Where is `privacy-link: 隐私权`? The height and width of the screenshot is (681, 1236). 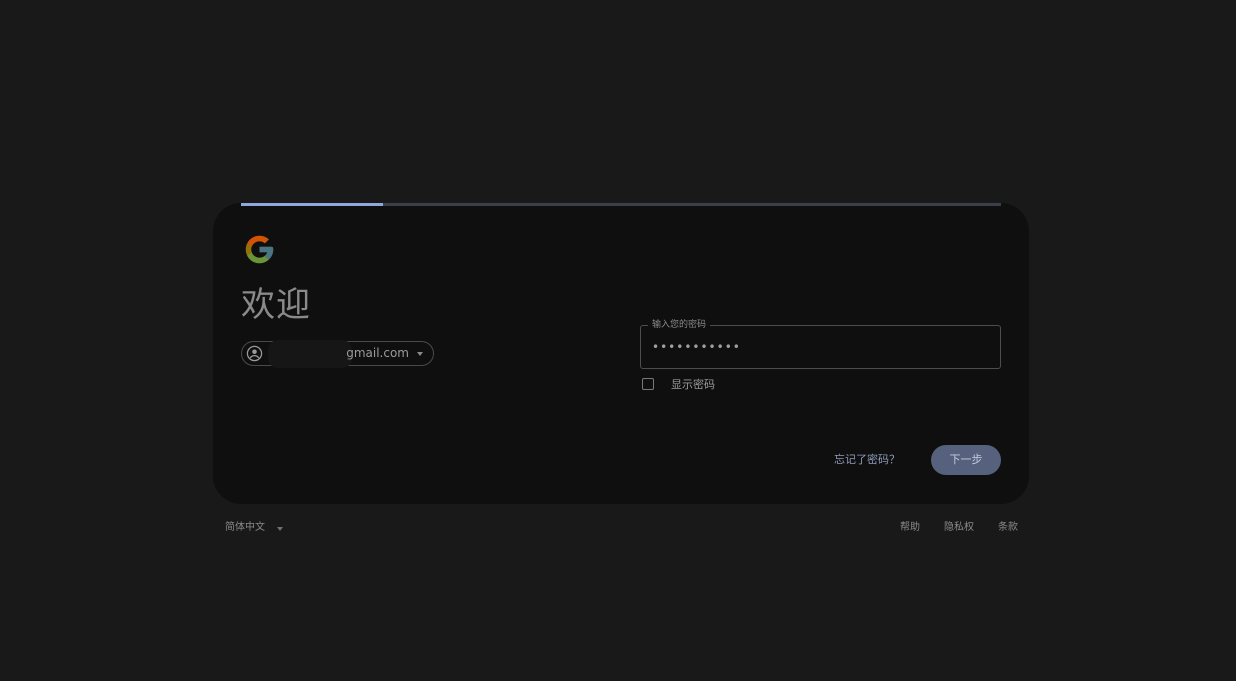 privacy-link: 隐私权 is located at coordinates (959, 528).